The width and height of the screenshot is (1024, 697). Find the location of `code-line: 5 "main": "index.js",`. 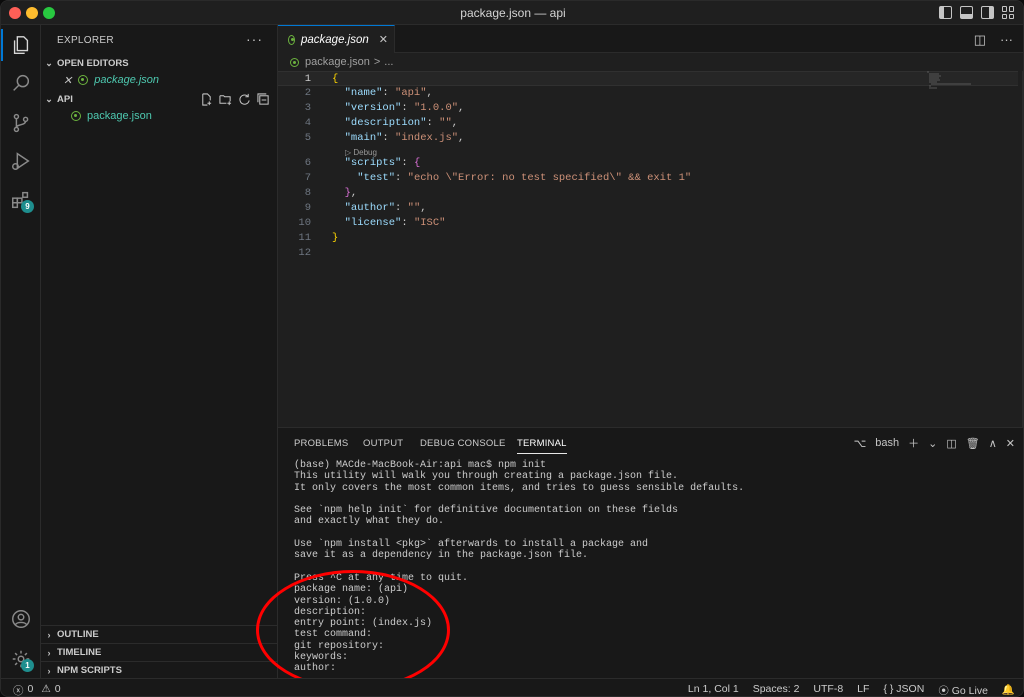

code-line: 5 "main": "index.js", is located at coordinates (384, 138).